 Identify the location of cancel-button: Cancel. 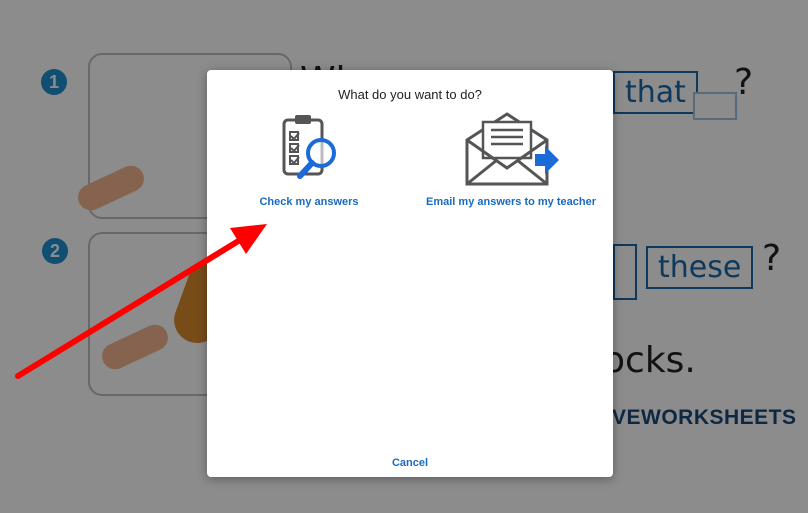
(410, 463).